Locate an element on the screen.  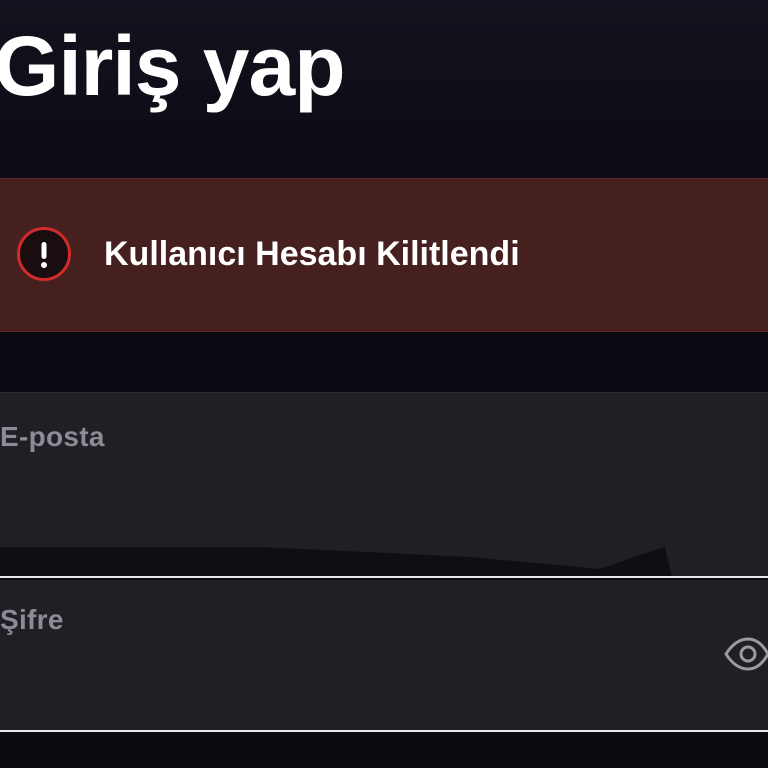
eye-icon is located at coordinates (746, 654).